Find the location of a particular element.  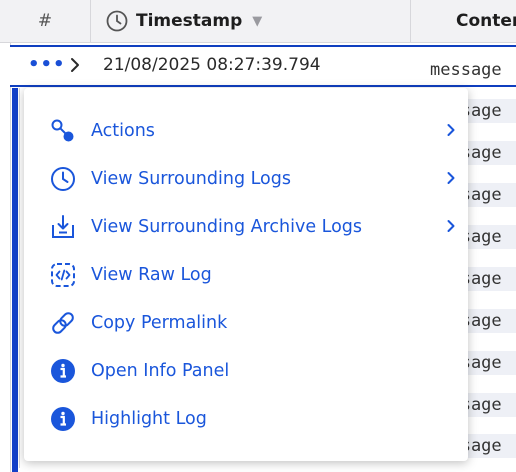

actions-icon is located at coordinates (63, 131).